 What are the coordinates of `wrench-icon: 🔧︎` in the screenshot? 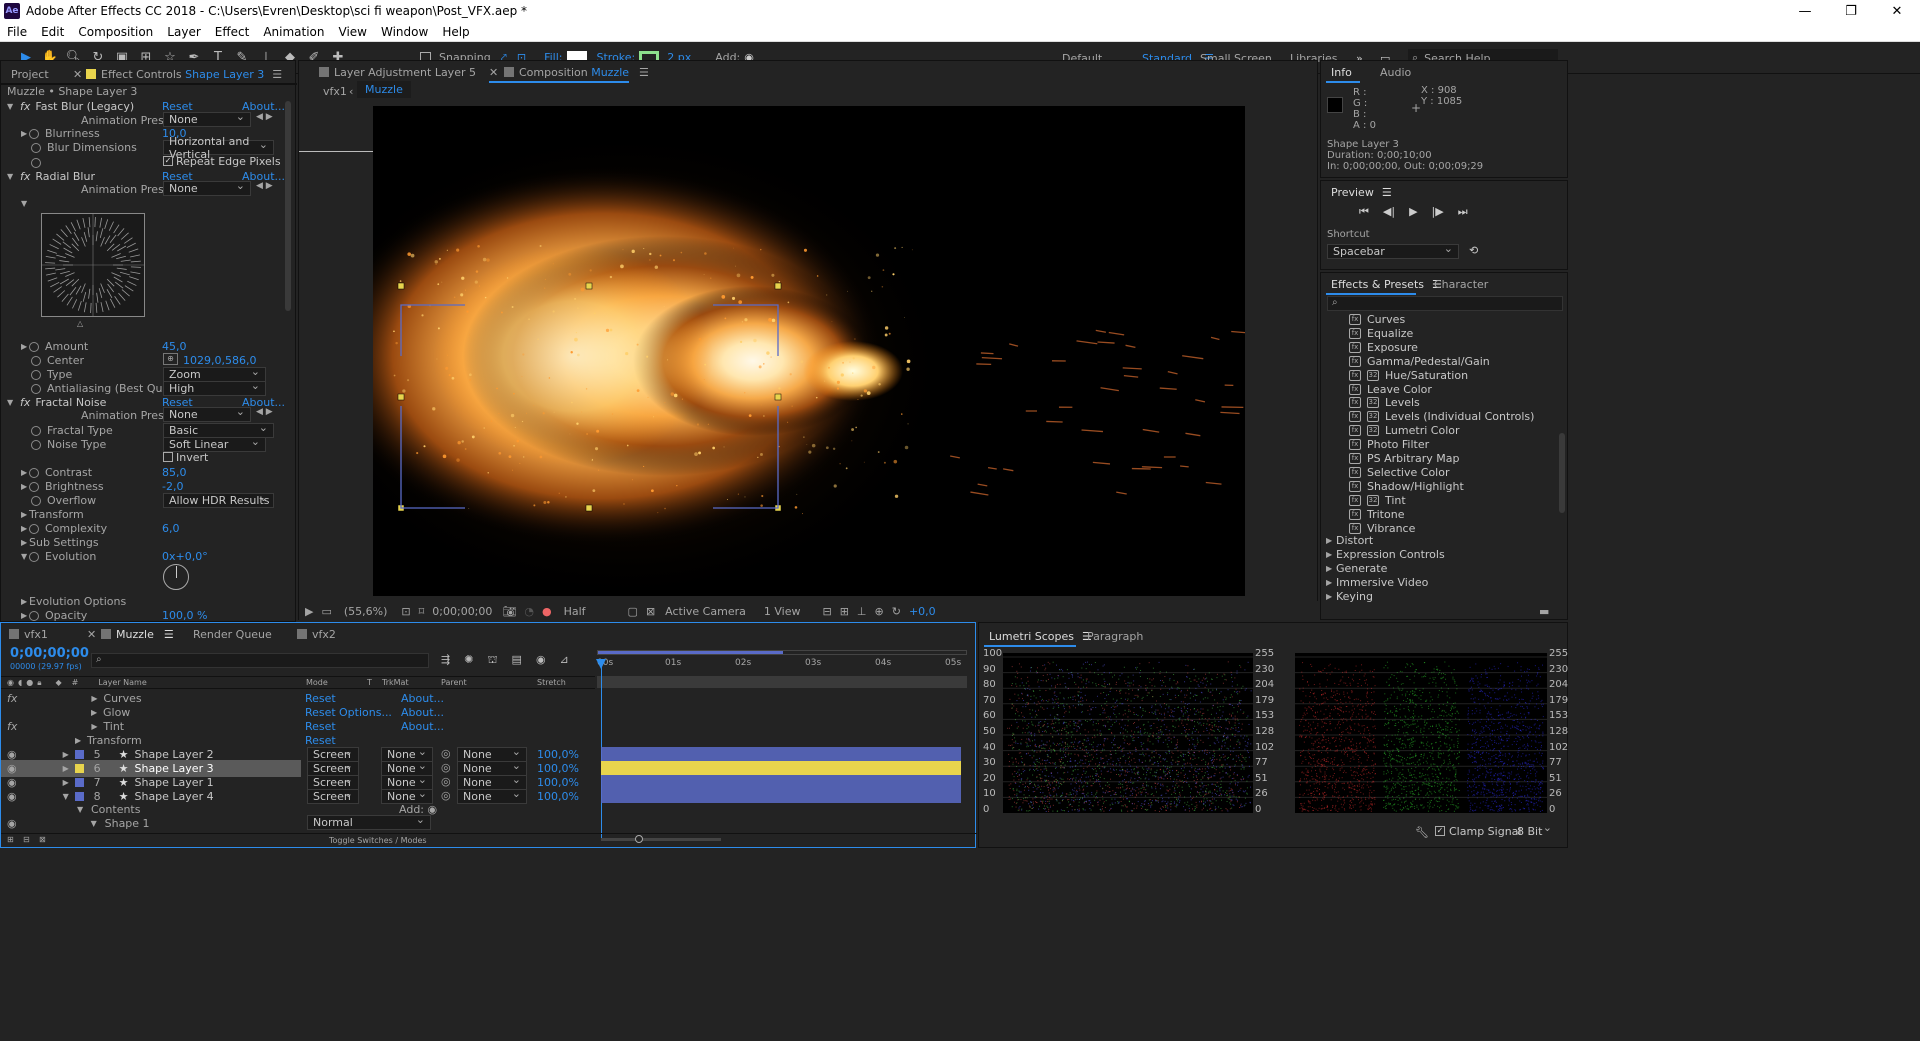 It's located at (1422, 832).